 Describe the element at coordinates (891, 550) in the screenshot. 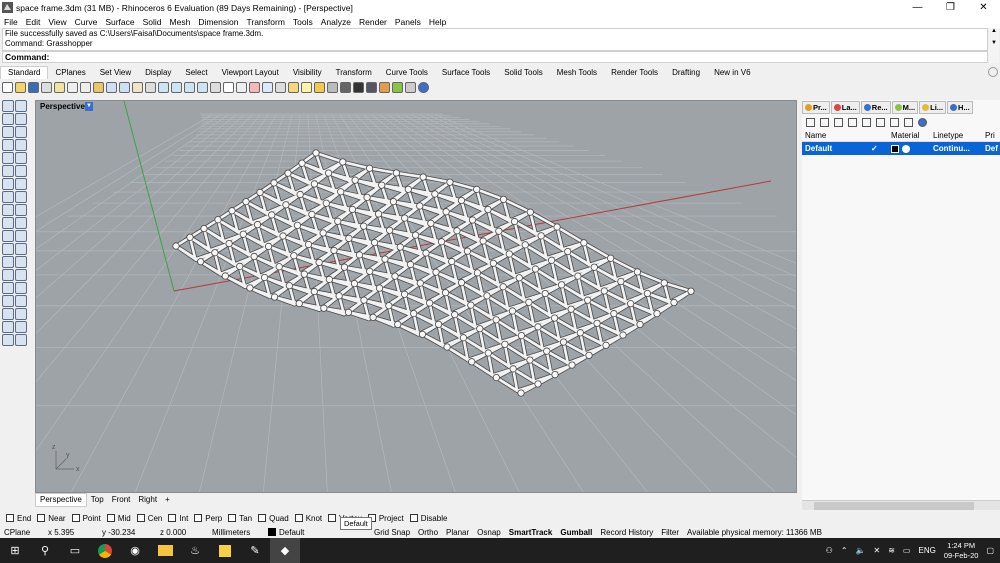

I see `wifi-icon: ≋` at that location.